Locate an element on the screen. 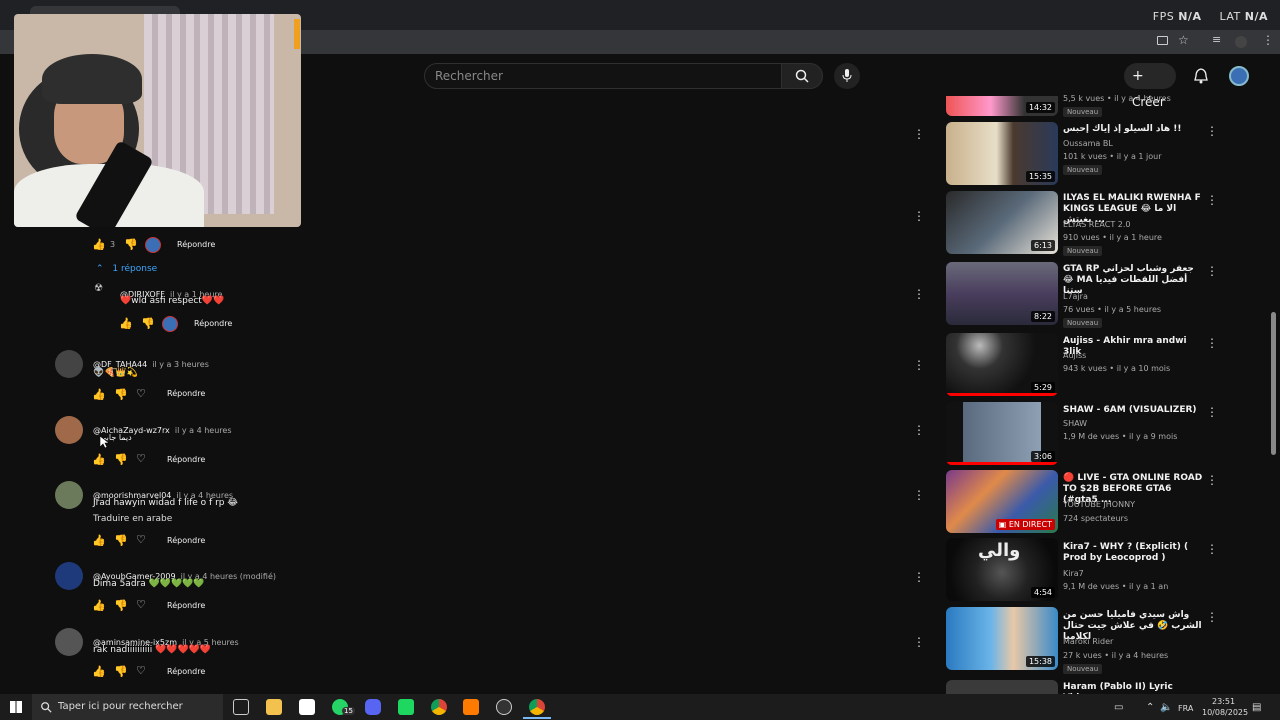 The width and height of the screenshot is (1280, 720). video-thumbnail: 15:38 is located at coordinates (1002, 638).